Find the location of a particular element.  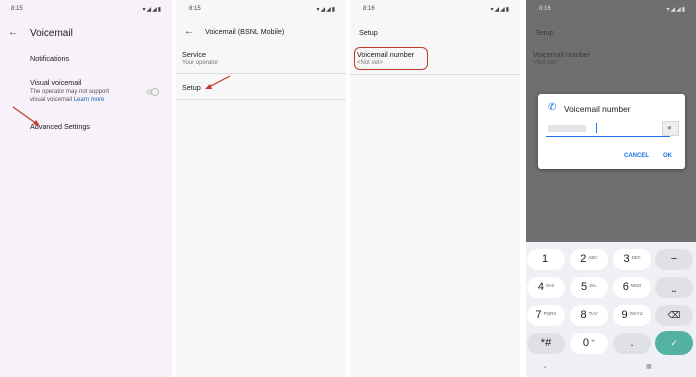

key-8: 8 TUV is located at coordinates (589, 315).